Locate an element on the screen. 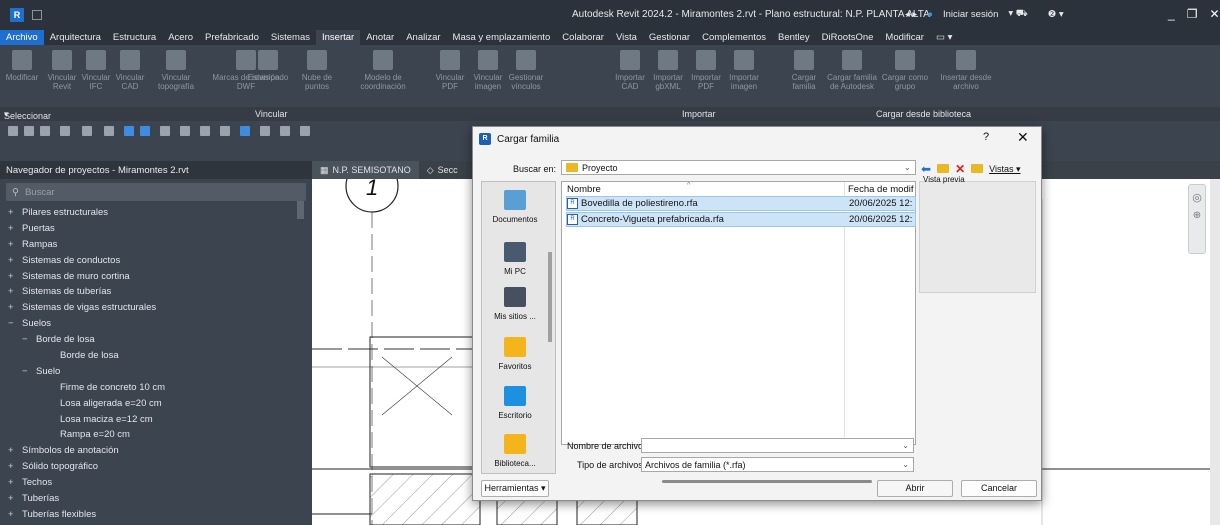 The height and width of the screenshot is (525, 1220). browser-search-input: ⚲ Buscar is located at coordinates (156, 192).